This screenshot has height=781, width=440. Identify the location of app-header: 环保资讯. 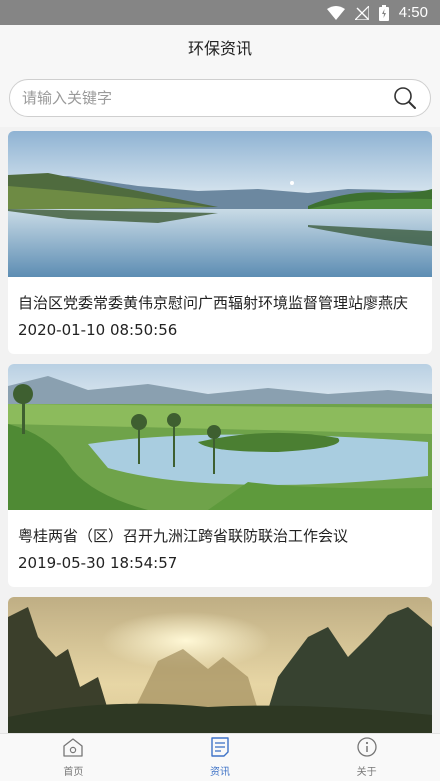
(220, 47).